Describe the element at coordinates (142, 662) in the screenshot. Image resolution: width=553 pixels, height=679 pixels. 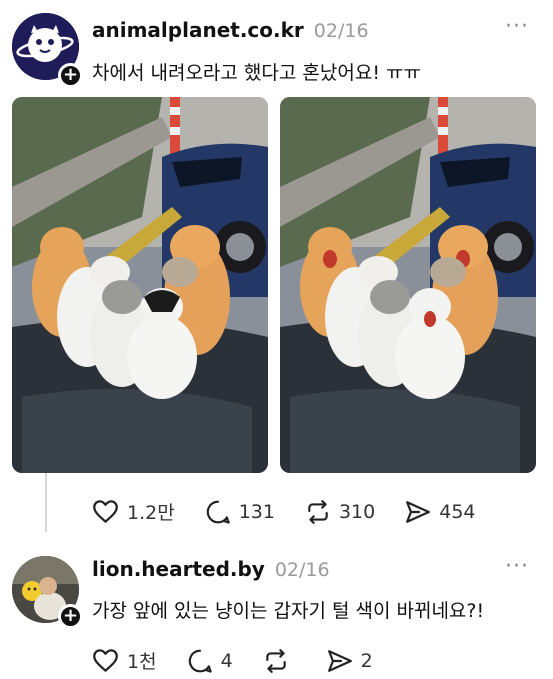
I see `like-count: 1천` at that location.